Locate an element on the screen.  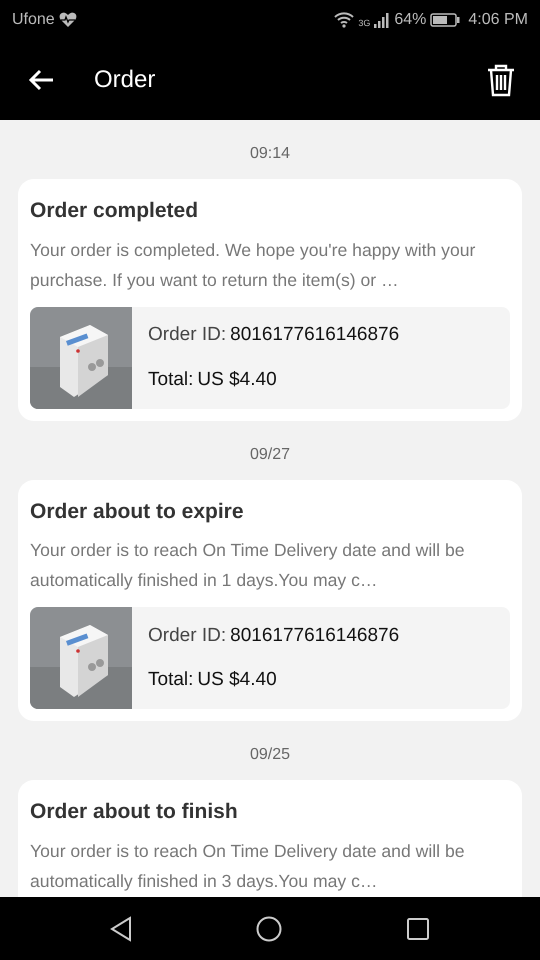
signal-icon is located at coordinates (382, 20).